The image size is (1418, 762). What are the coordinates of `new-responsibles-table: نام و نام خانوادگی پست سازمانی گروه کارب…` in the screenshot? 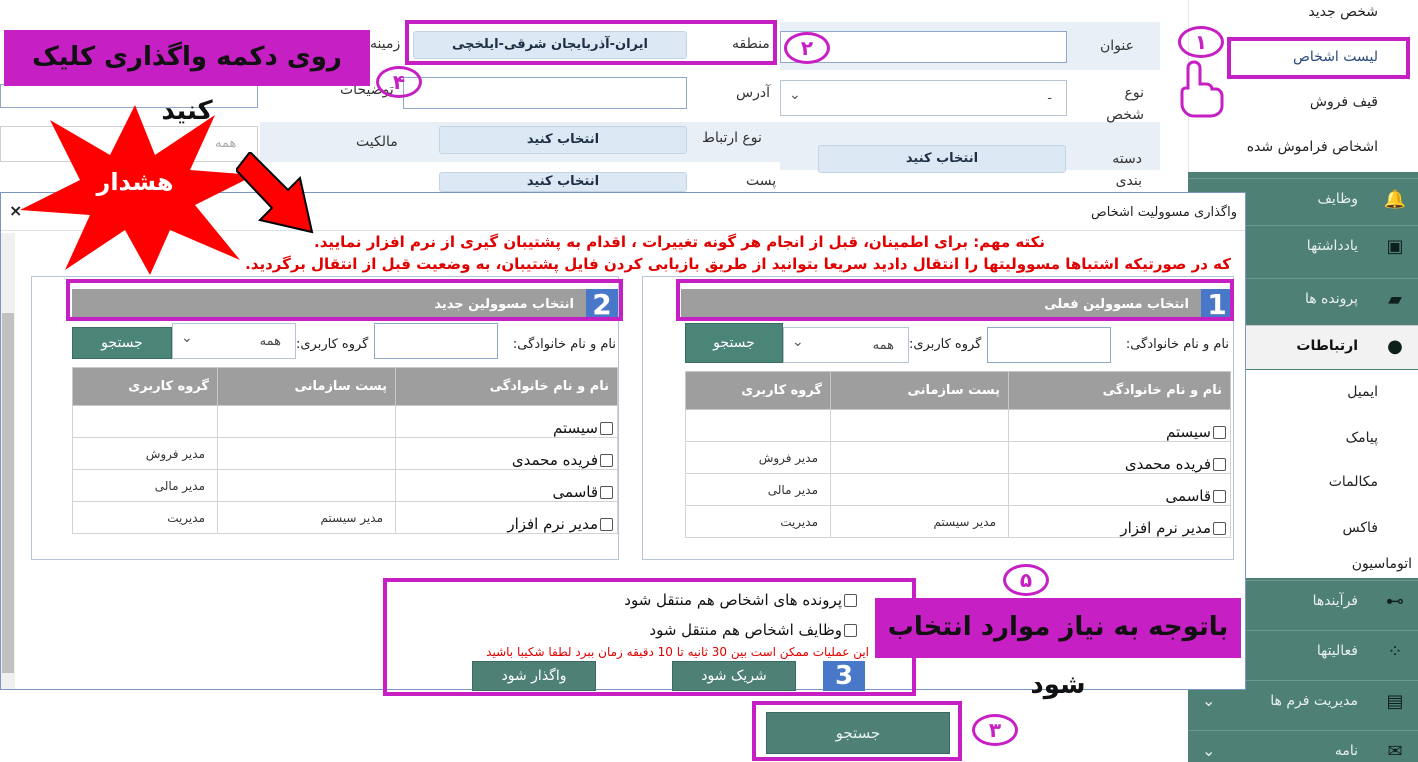 It's located at (345, 450).